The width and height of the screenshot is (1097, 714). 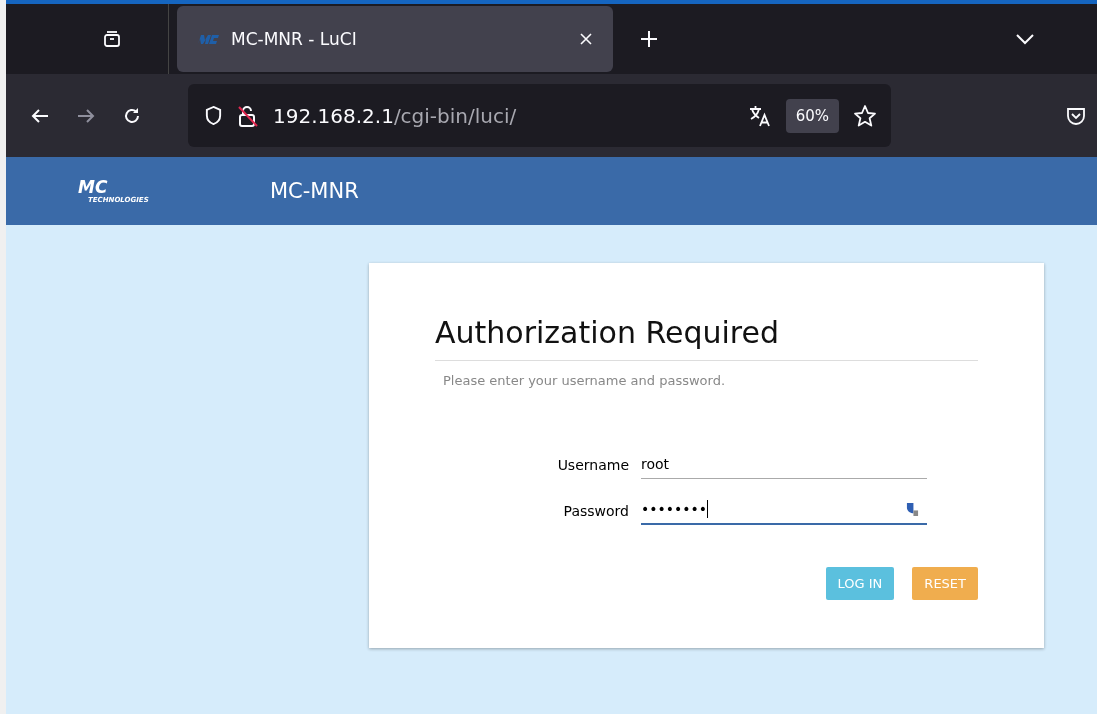 What do you see at coordinates (248, 115) in the screenshot?
I see `insecure-lock-icon` at bounding box center [248, 115].